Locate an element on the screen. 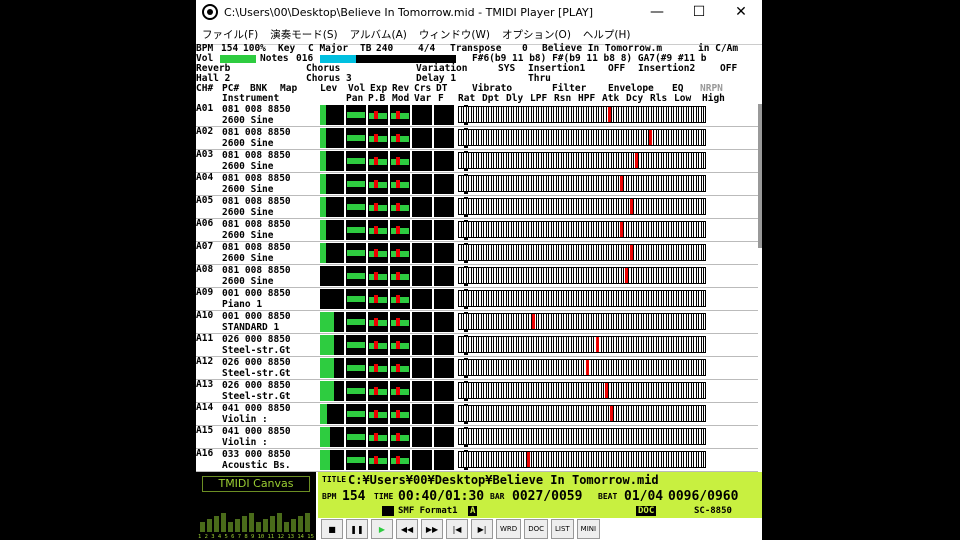  instrument-name: Violin : is located at coordinates (245, 442).